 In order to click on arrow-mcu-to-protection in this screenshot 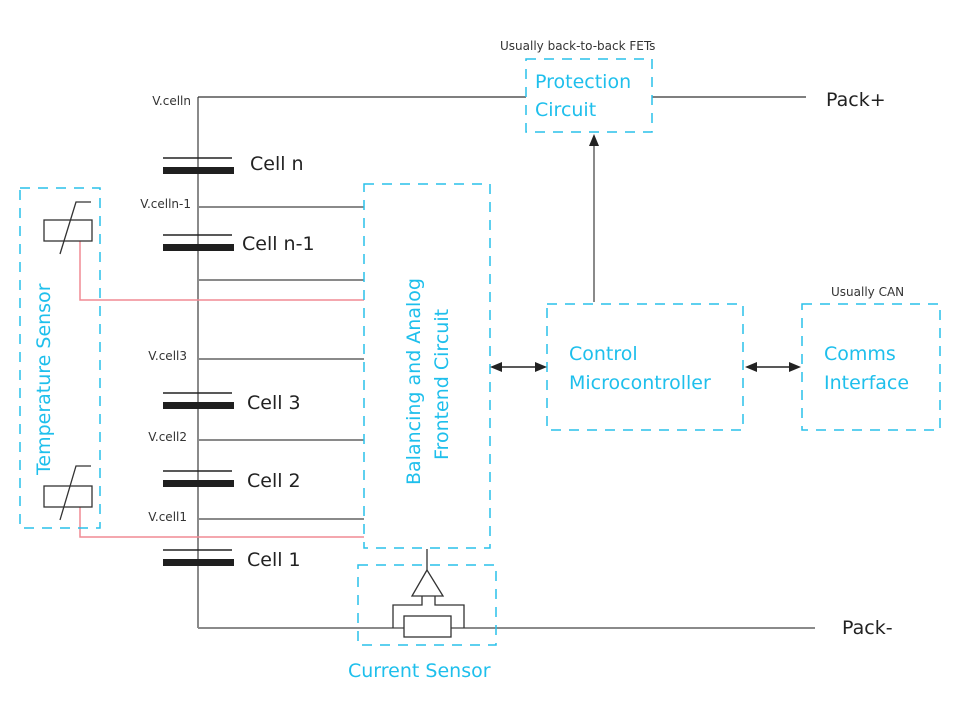, I will do `click(594, 218)`.